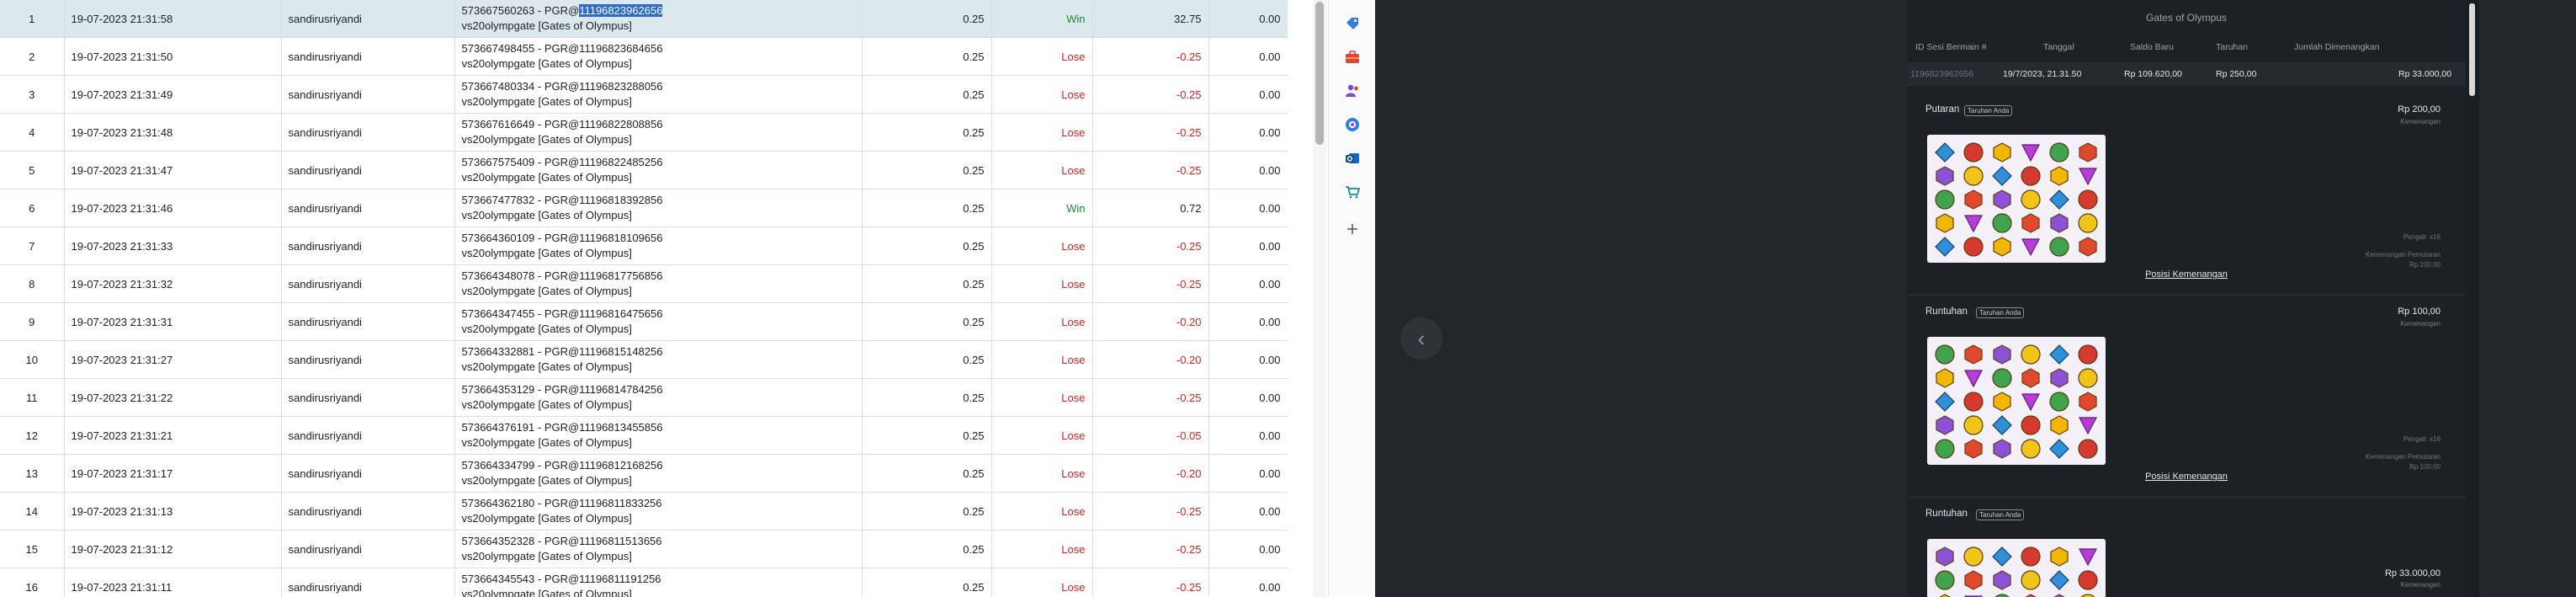 The height and width of the screenshot is (597, 2576). I want to click on panel-scroll-thumb, so click(2472, 50).